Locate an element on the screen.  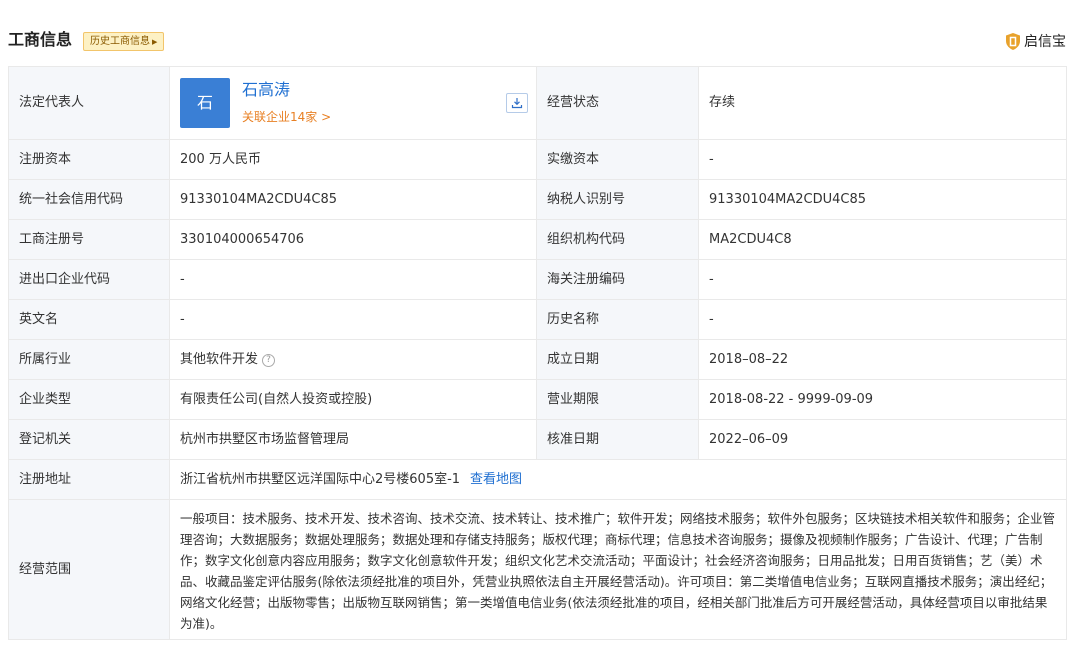
table-row: 注册地址 浙江省杭州市拱墅区远洋国际中心2号楼605室-1 查看地图 is located at coordinates (537, 479).